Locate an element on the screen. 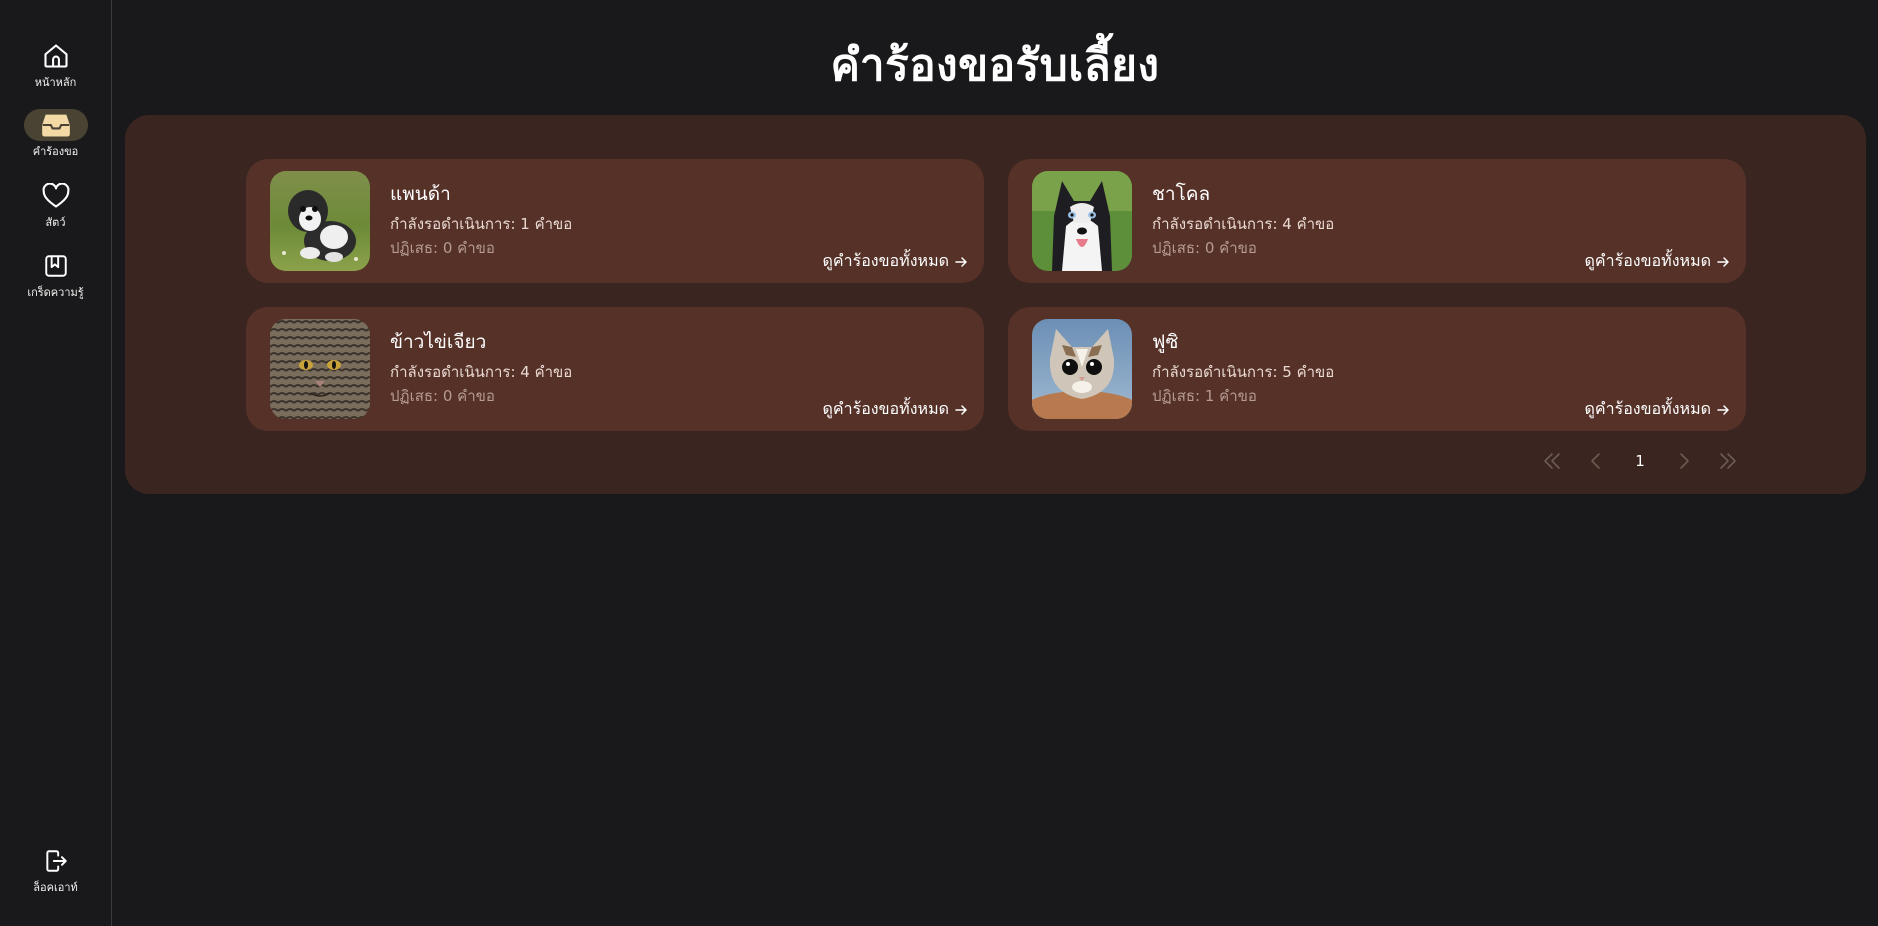 The height and width of the screenshot is (926, 1878). home-icon is located at coordinates (55, 56).